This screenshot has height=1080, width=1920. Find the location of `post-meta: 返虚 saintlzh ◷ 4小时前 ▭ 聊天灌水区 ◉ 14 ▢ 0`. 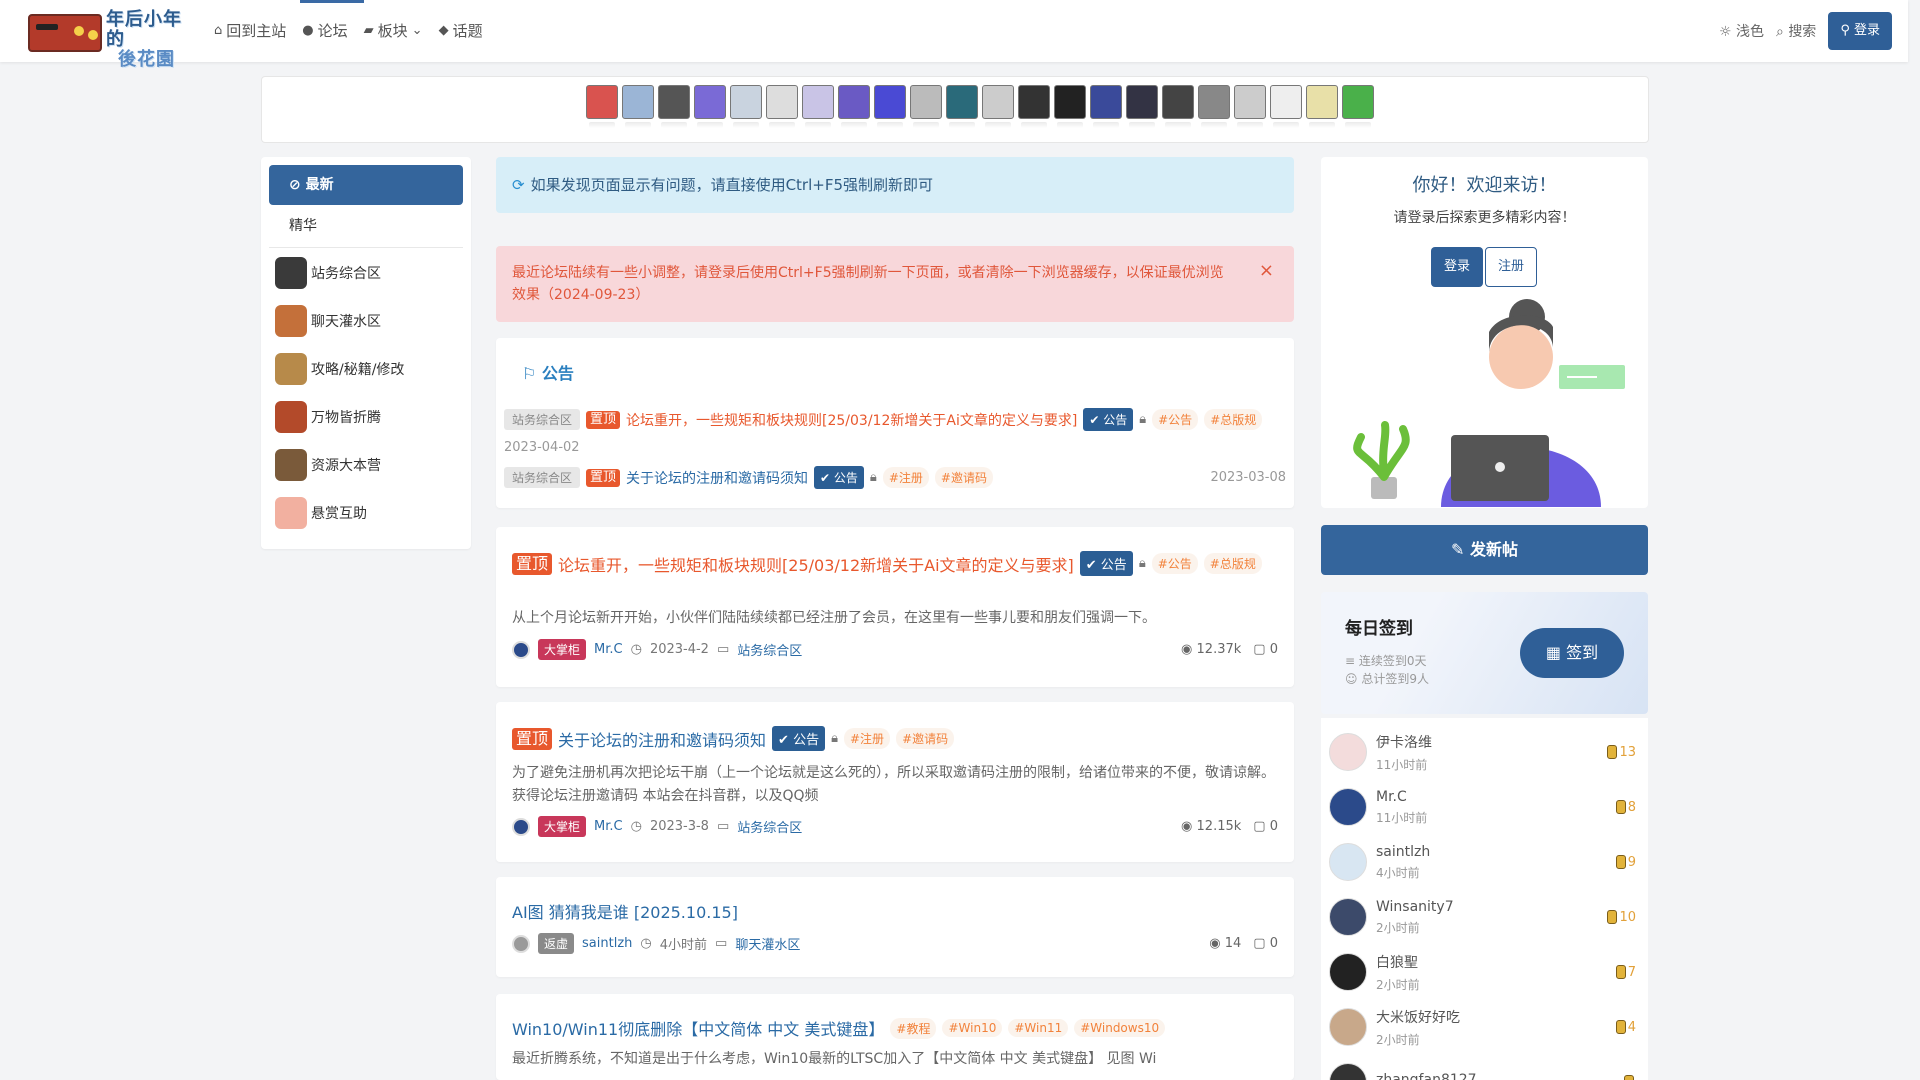

post-meta: 返虚 saintlzh ◷ 4小时前 ▭ 聊天灌水区 ◉ 14 ▢ 0 is located at coordinates (895, 943).